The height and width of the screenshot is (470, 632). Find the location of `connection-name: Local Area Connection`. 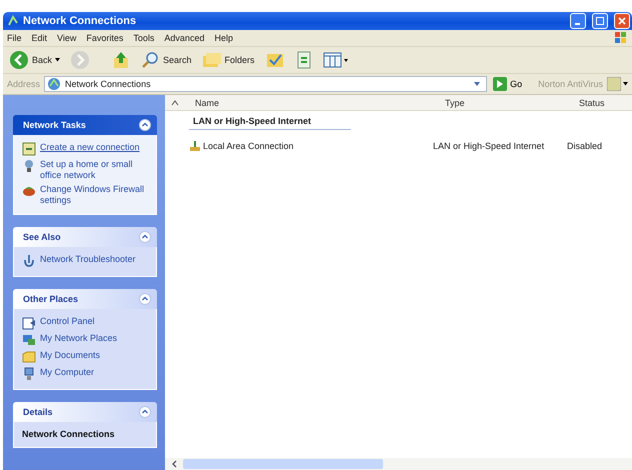

connection-name: Local Area Connection is located at coordinates (248, 146).